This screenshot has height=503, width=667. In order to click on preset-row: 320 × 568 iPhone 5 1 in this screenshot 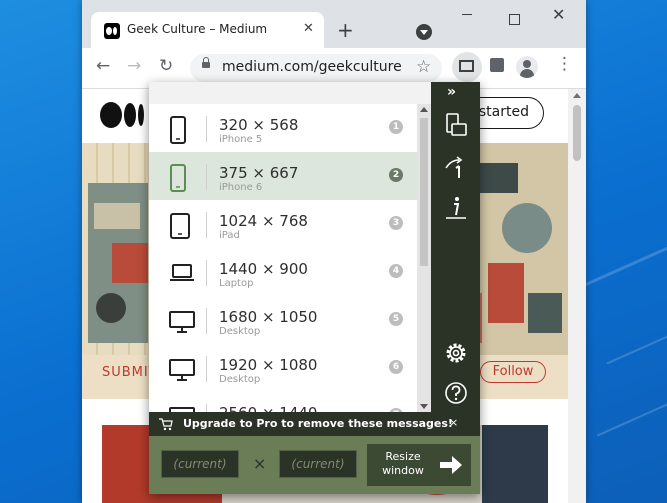, I will do `click(283, 128)`.